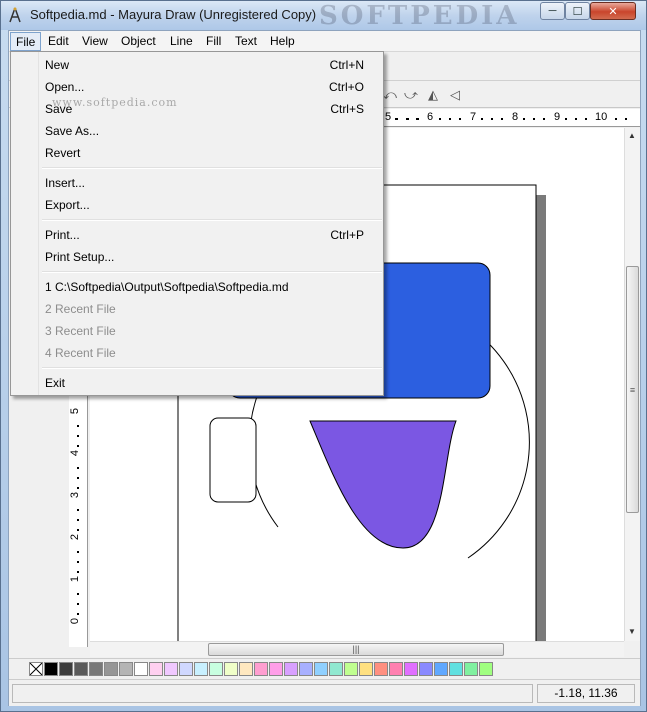 Image resolution: width=647 pixels, height=712 pixels. I want to click on menu-item-exit: Exit, so click(197, 383).